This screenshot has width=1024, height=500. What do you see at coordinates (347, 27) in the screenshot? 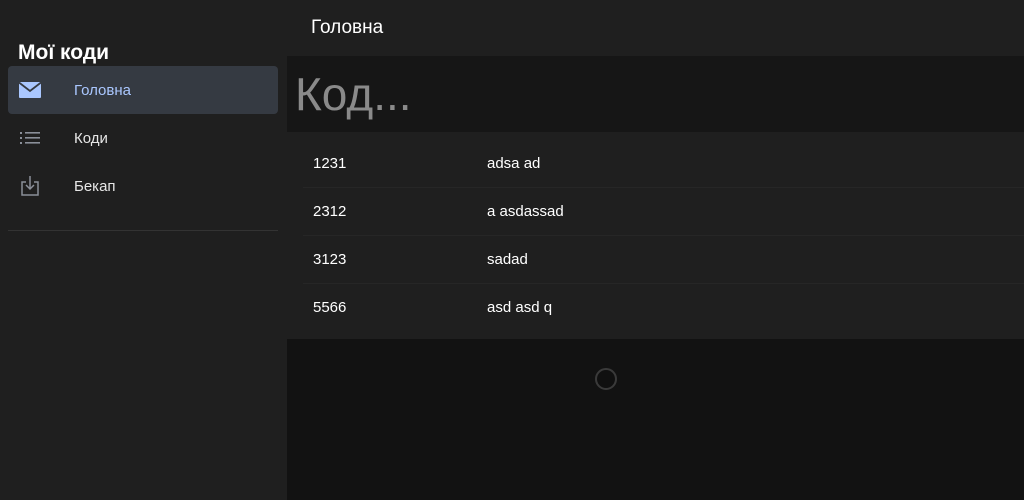
I see `page-title: Головна` at bounding box center [347, 27].